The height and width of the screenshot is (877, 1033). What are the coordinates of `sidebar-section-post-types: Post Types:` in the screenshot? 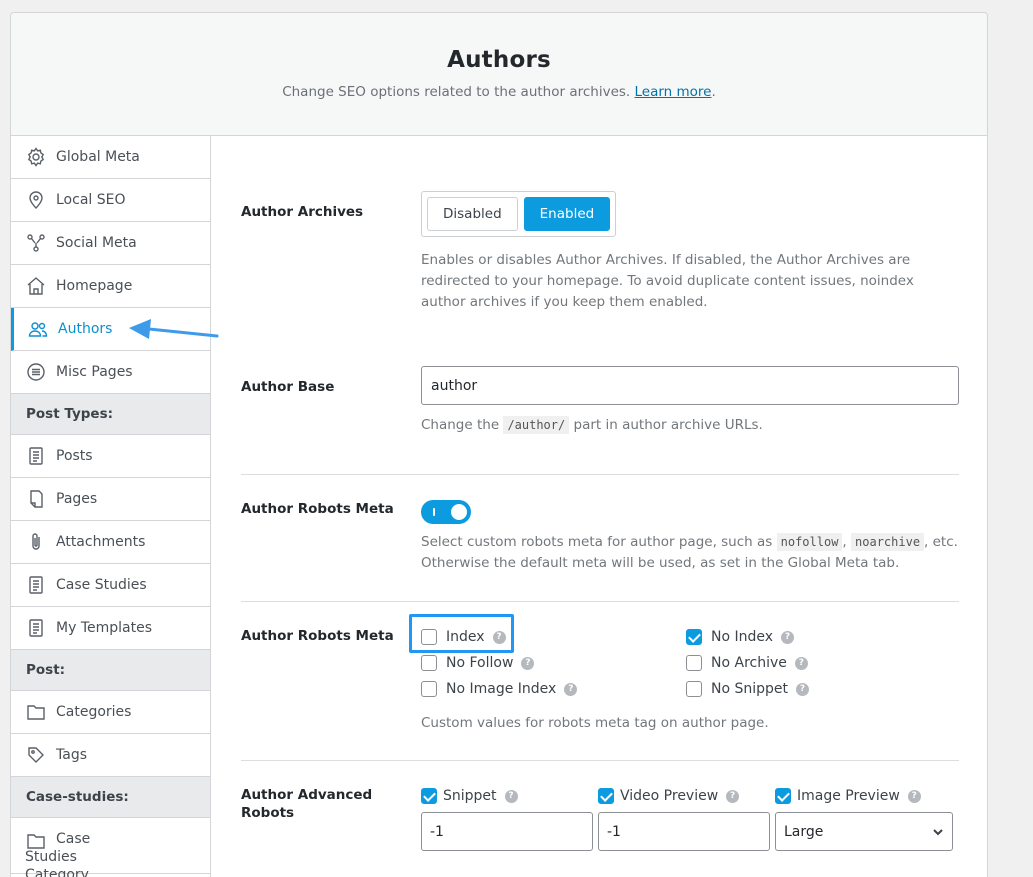 It's located at (110, 414).